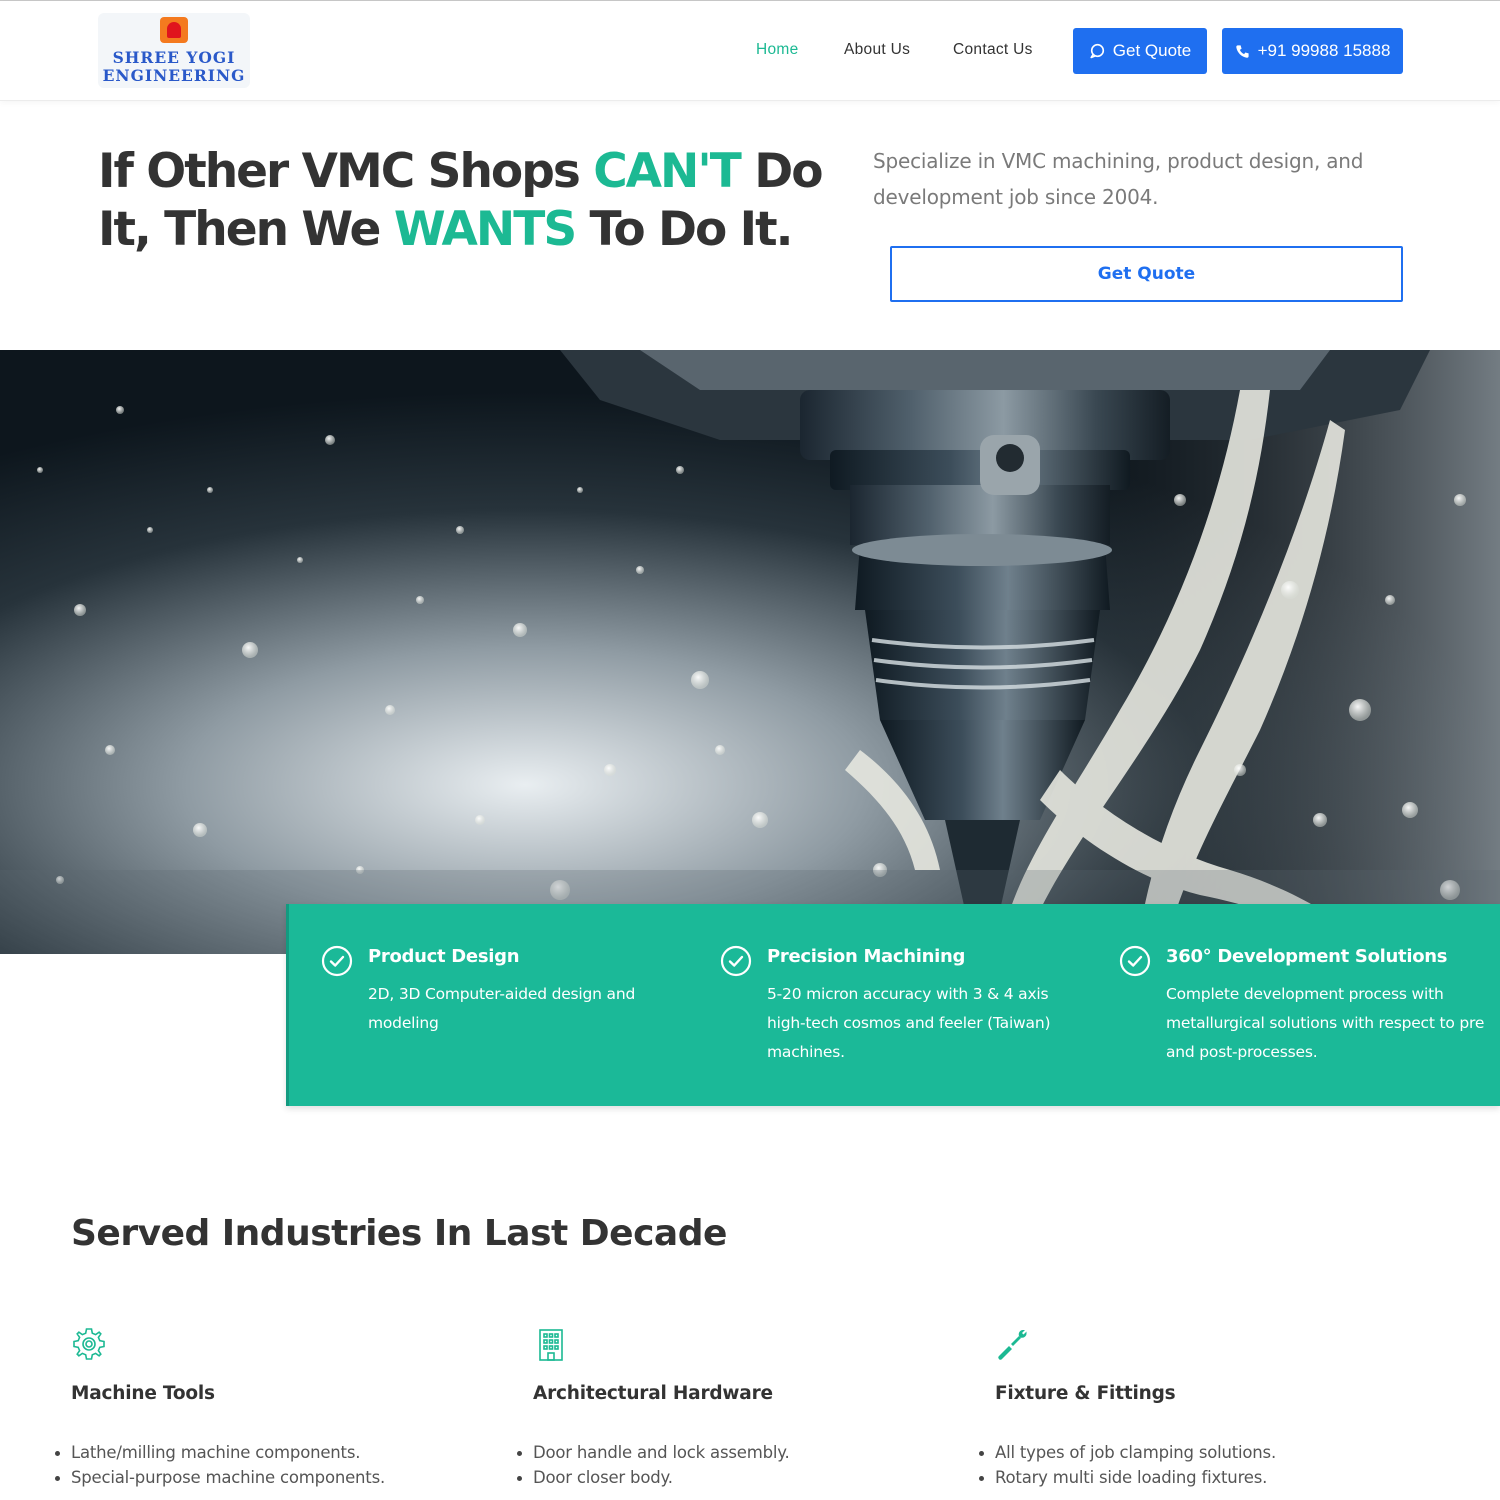  What do you see at coordinates (174, 75) in the screenshot?
I see `logo-text-line2: ENGINEERING` at bounding box center [174, 75].